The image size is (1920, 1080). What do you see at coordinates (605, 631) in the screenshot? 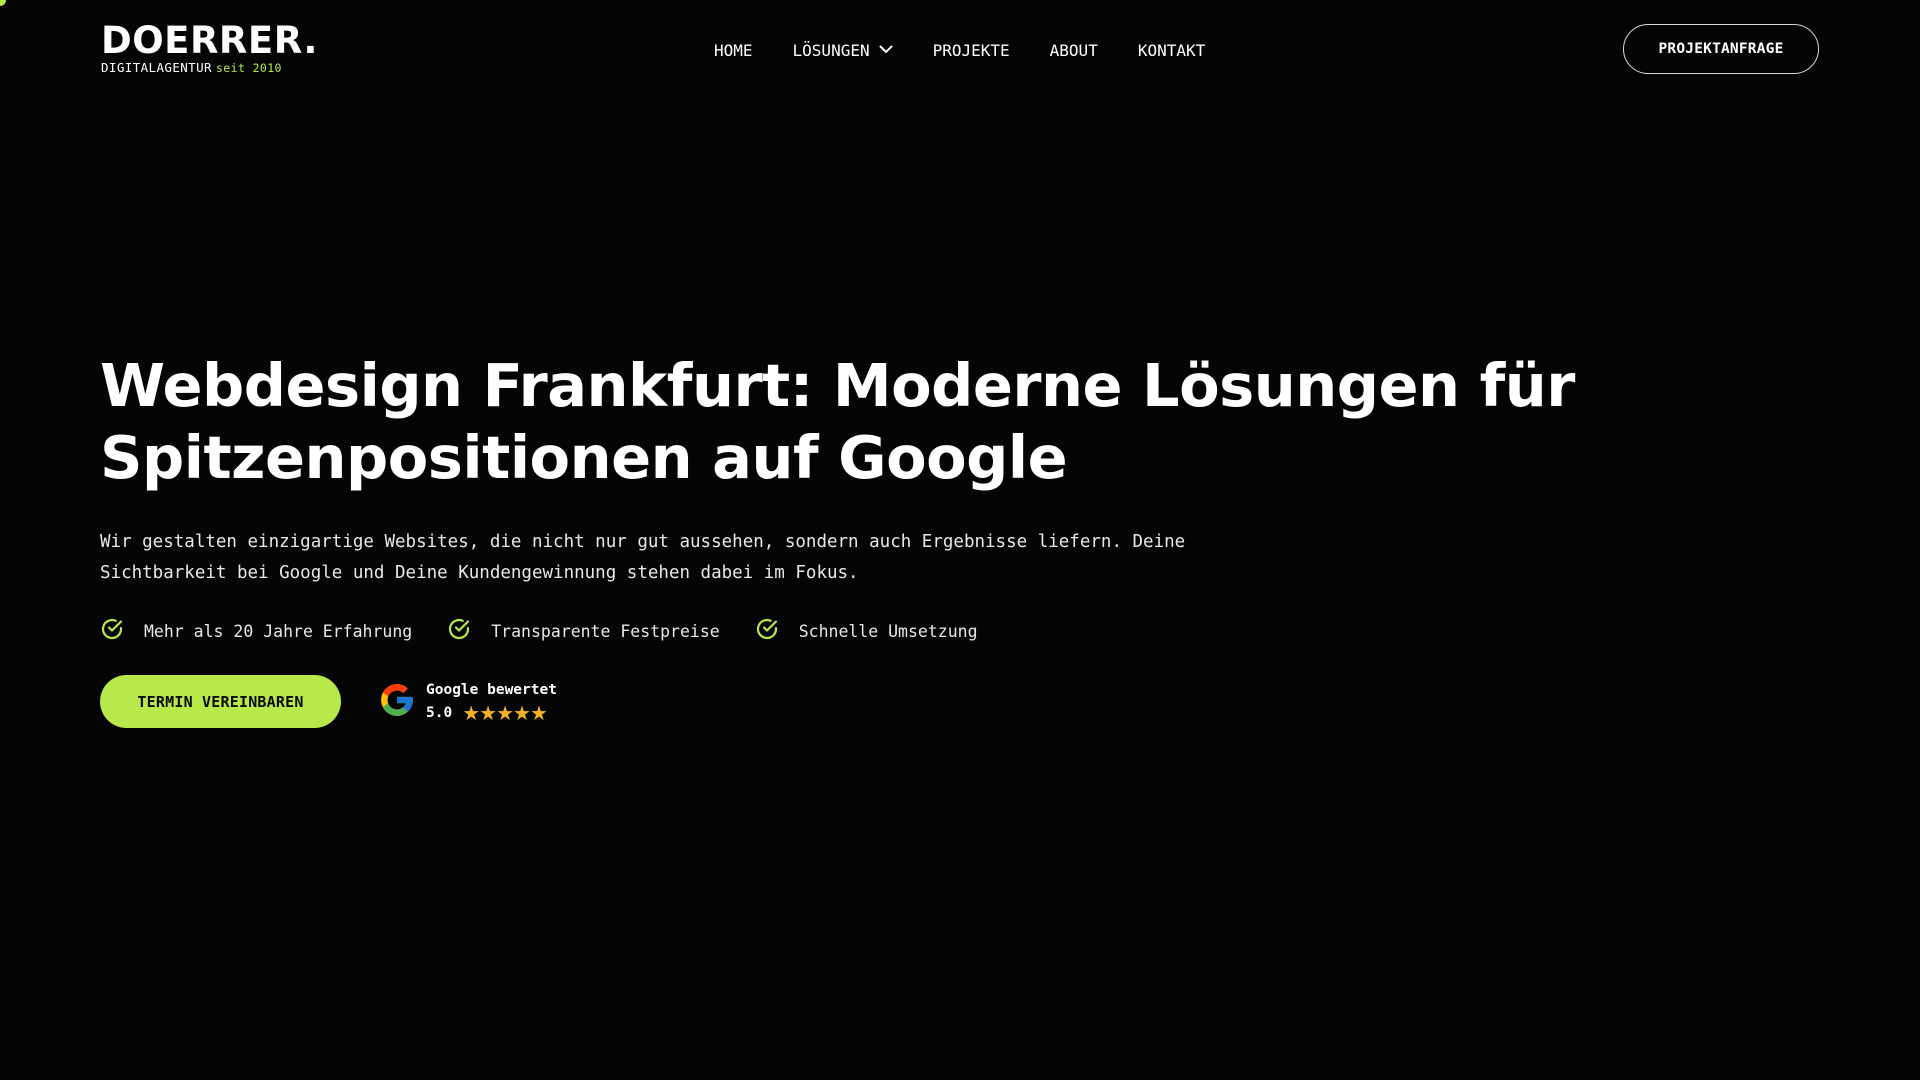
I see `feature-label: Transparente Festpreise` at bounding box center [605, 631].